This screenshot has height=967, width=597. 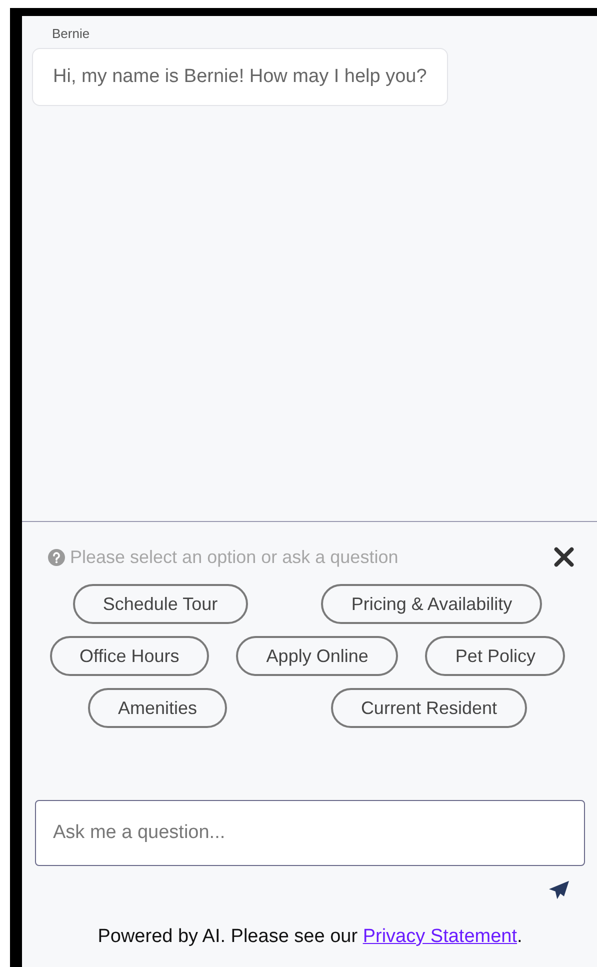 I want to click on sender-name: Bernie, so click(x=71, y=33).